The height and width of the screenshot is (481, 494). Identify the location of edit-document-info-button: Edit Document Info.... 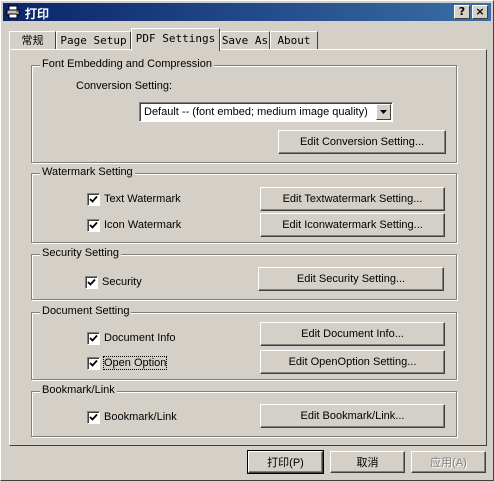
(352, 334).